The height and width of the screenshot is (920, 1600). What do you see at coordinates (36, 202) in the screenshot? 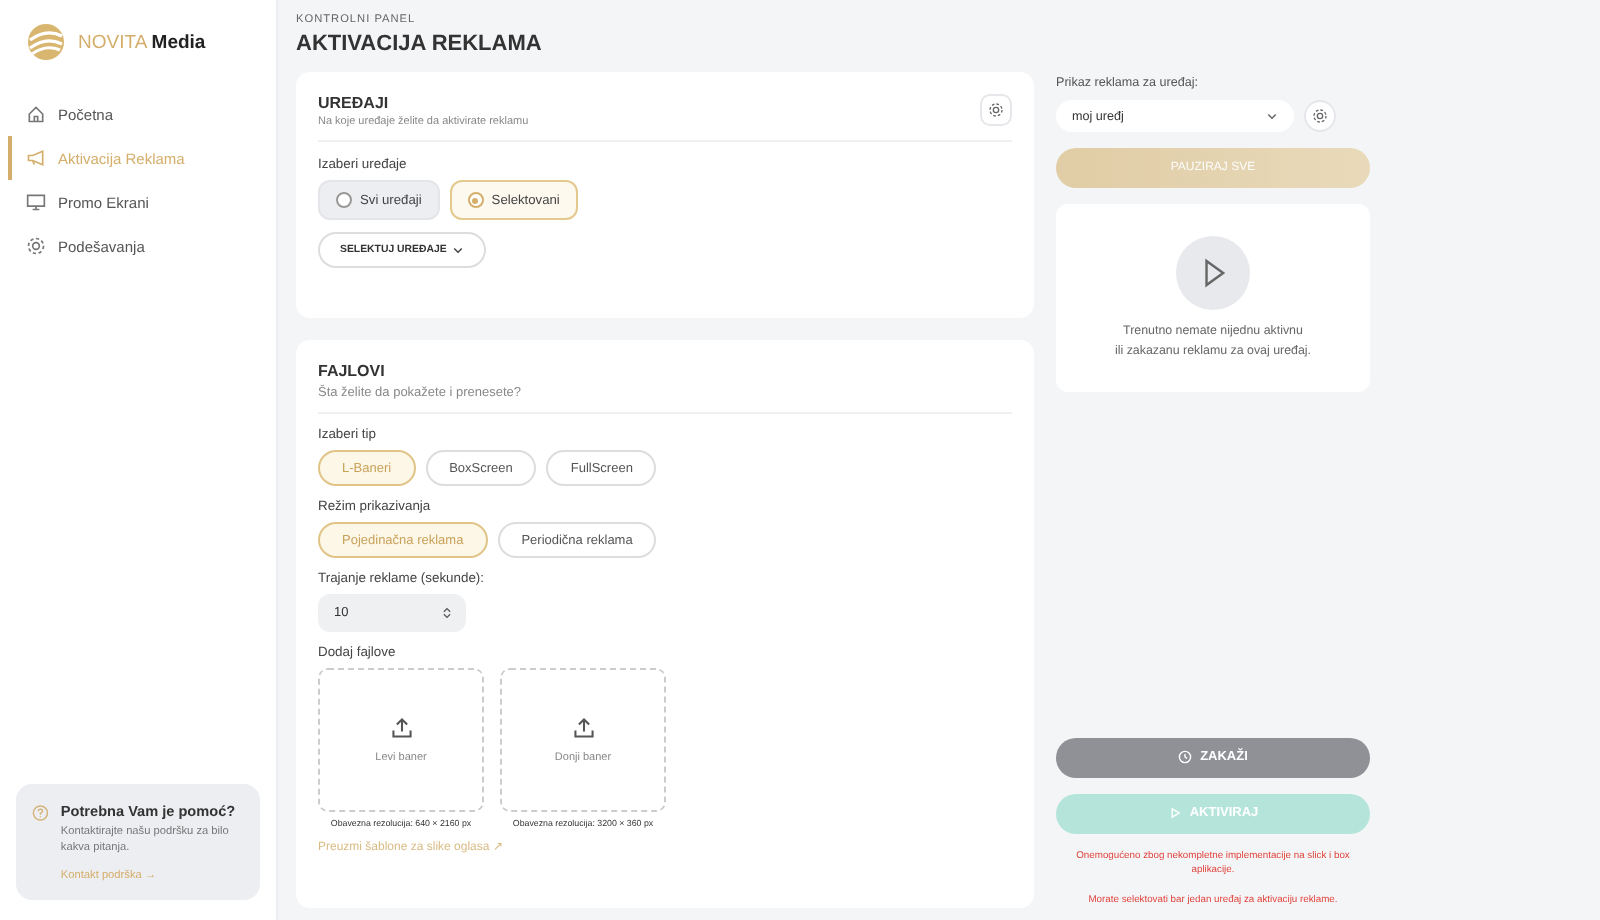
I see `monitor-icon` at bounding box center [36, 202].